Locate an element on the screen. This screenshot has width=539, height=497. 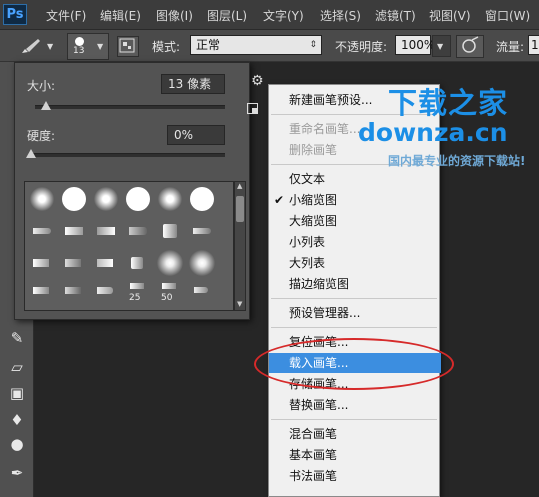
hardness-input: 0% is located at coordinates (196, 135).